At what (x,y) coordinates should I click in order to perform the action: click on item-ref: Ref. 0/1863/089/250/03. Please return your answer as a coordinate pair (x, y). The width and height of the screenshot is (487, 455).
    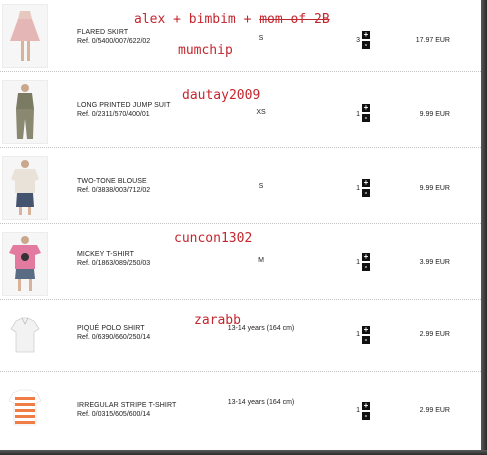
    Looking at the image, I should click on (114, 263).